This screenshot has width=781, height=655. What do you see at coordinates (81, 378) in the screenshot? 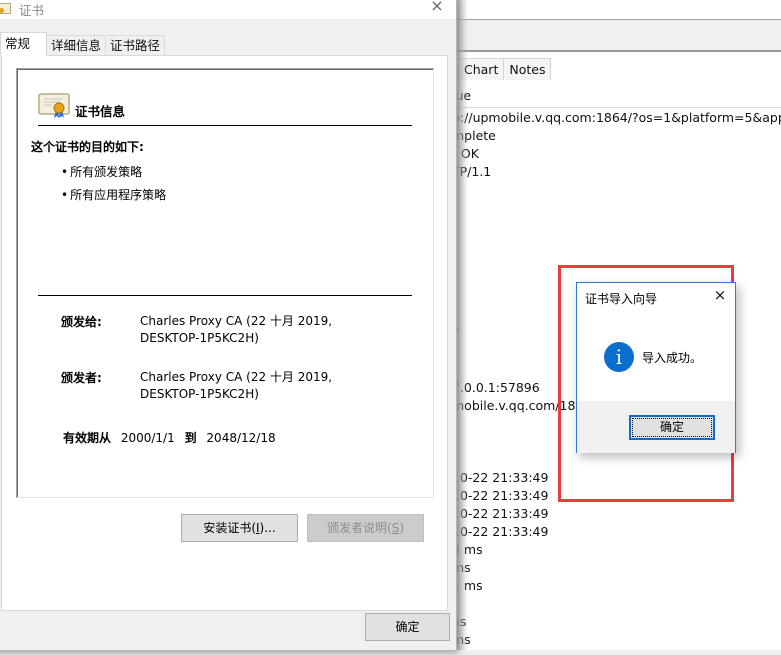
I see `issued-by-label: 颁发者:` at bounding box center [81, 378].